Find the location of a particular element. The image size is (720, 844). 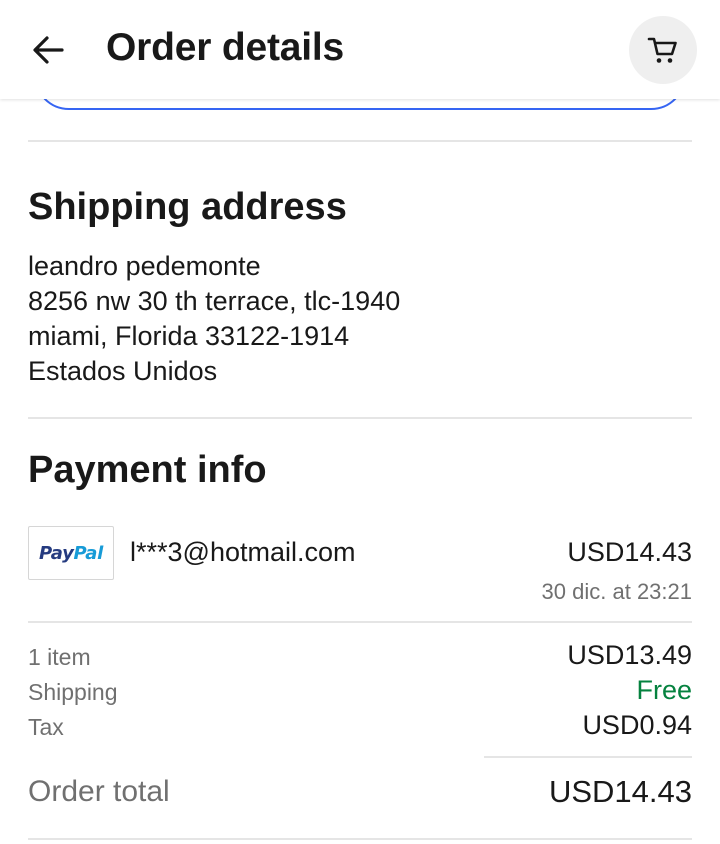

paypal-logo: Pay Pal is located at coordinates (71, 553).